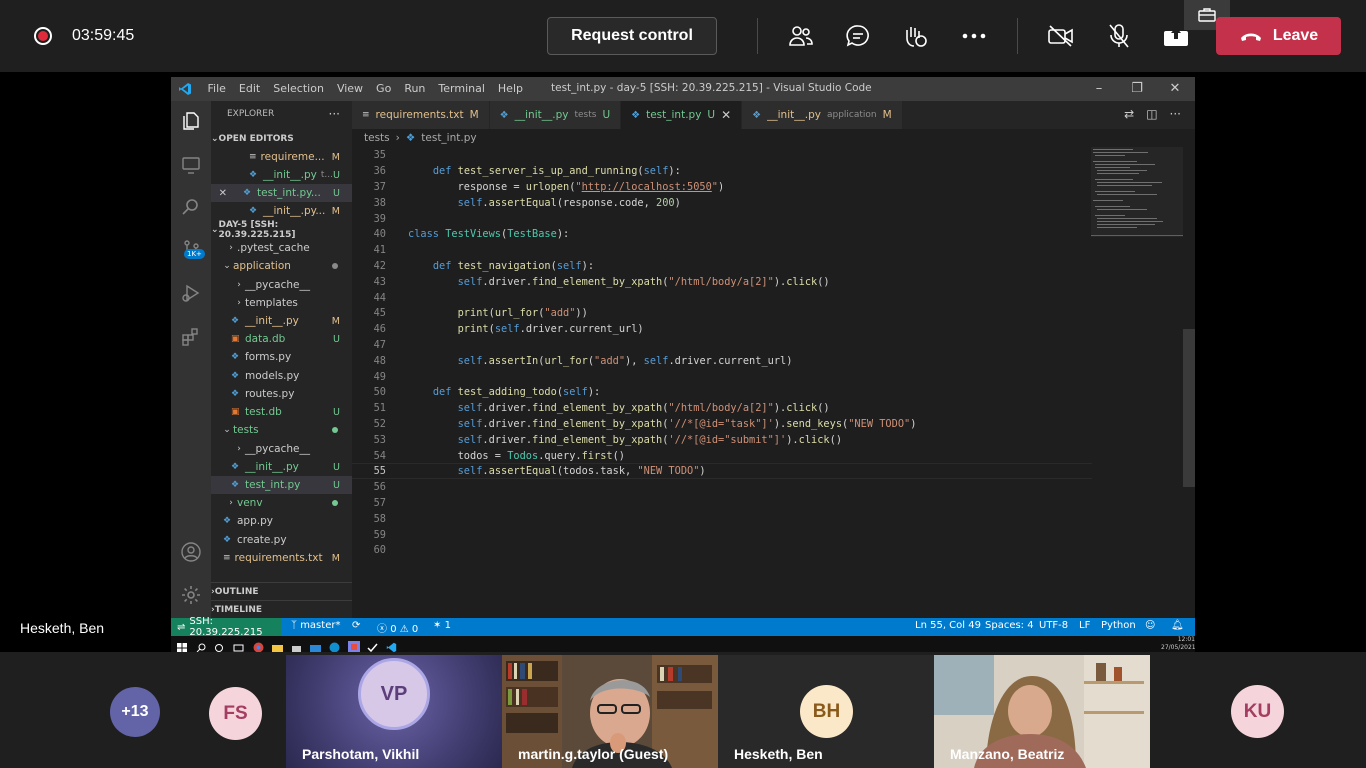 Image resolution: width=1366 pixels, height=768 pixels. Describe the element at coordinates (249, 88) in the screenshot. I see `menu-edit: Edit` at that location.